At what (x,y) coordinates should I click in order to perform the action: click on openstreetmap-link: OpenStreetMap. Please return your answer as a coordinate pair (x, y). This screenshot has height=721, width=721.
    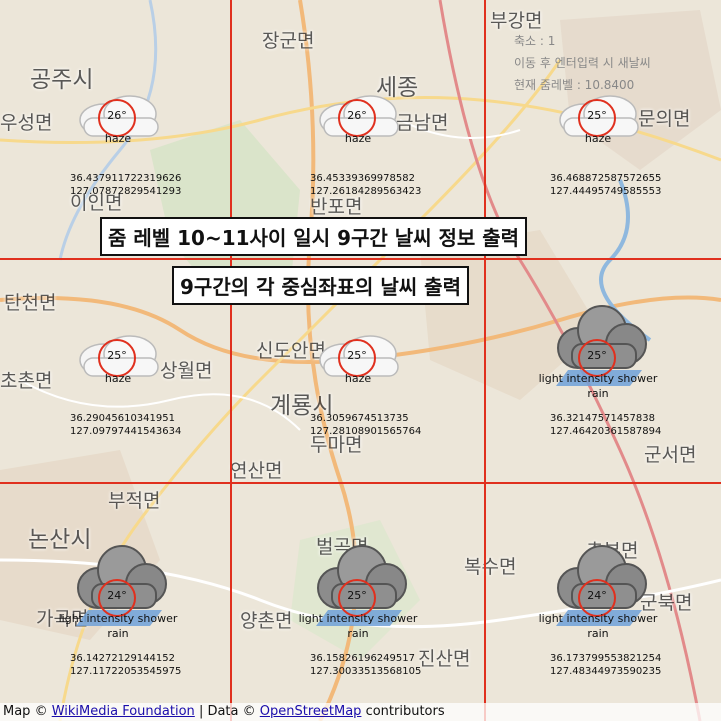
    Looking at the image, I should click on (311, 711).